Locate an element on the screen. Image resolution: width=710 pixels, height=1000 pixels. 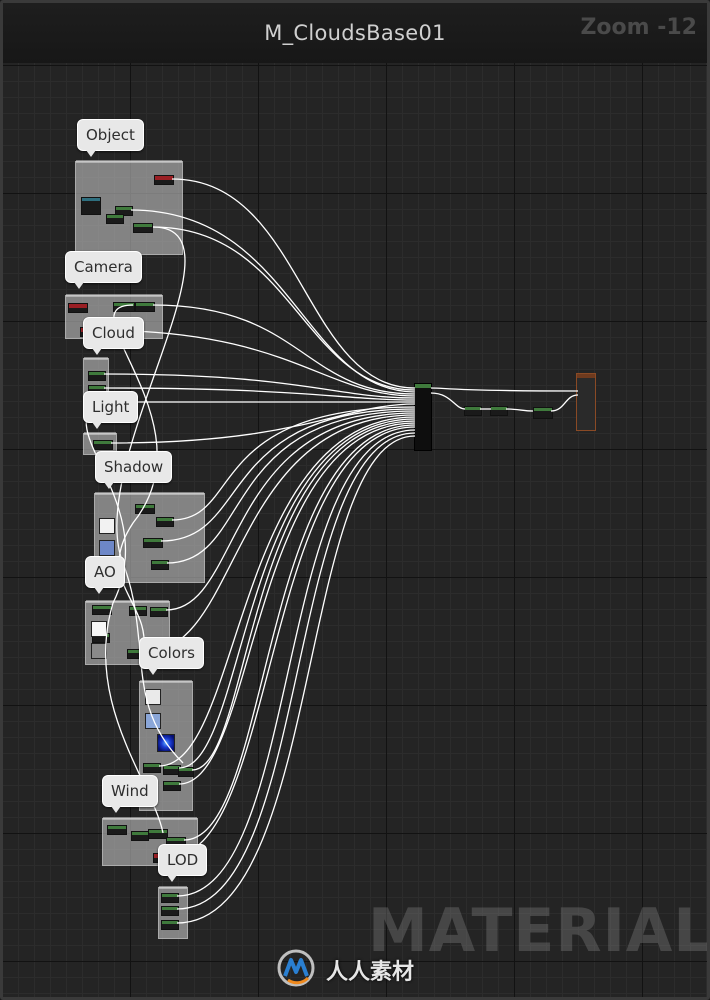
comment-bubble-shadow: Shadow is located at coordinates (134, 470).